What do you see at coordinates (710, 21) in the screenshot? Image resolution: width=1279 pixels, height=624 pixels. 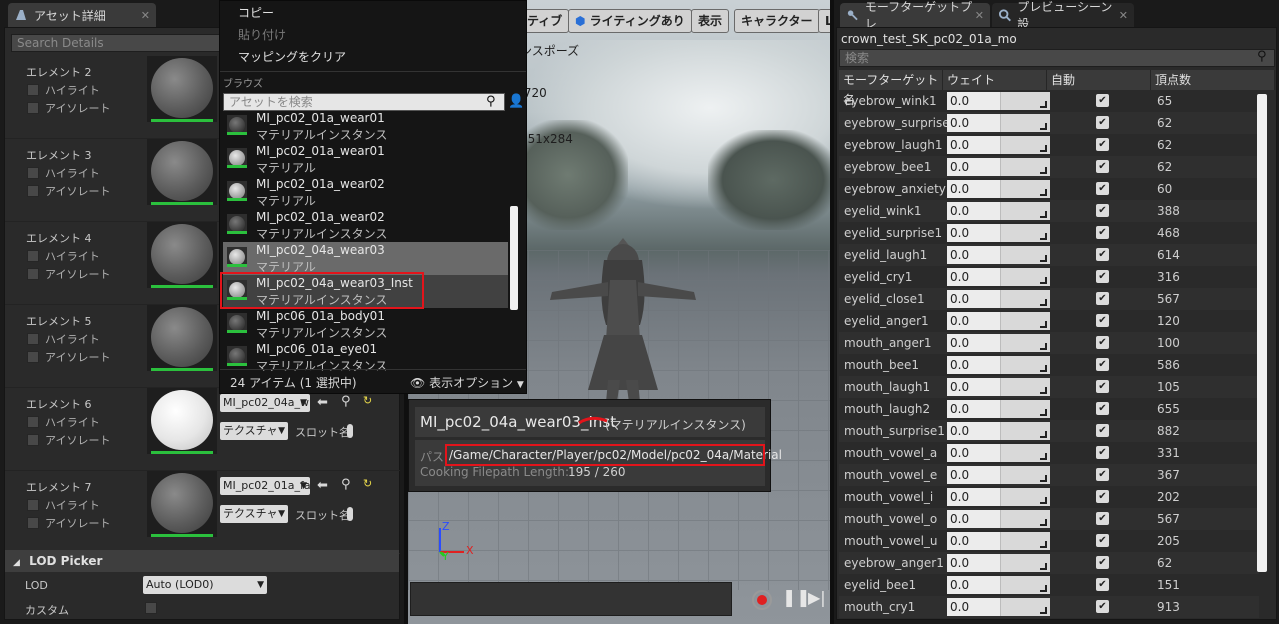 I see `show-button: 表示` at bounding box center [710, 21].